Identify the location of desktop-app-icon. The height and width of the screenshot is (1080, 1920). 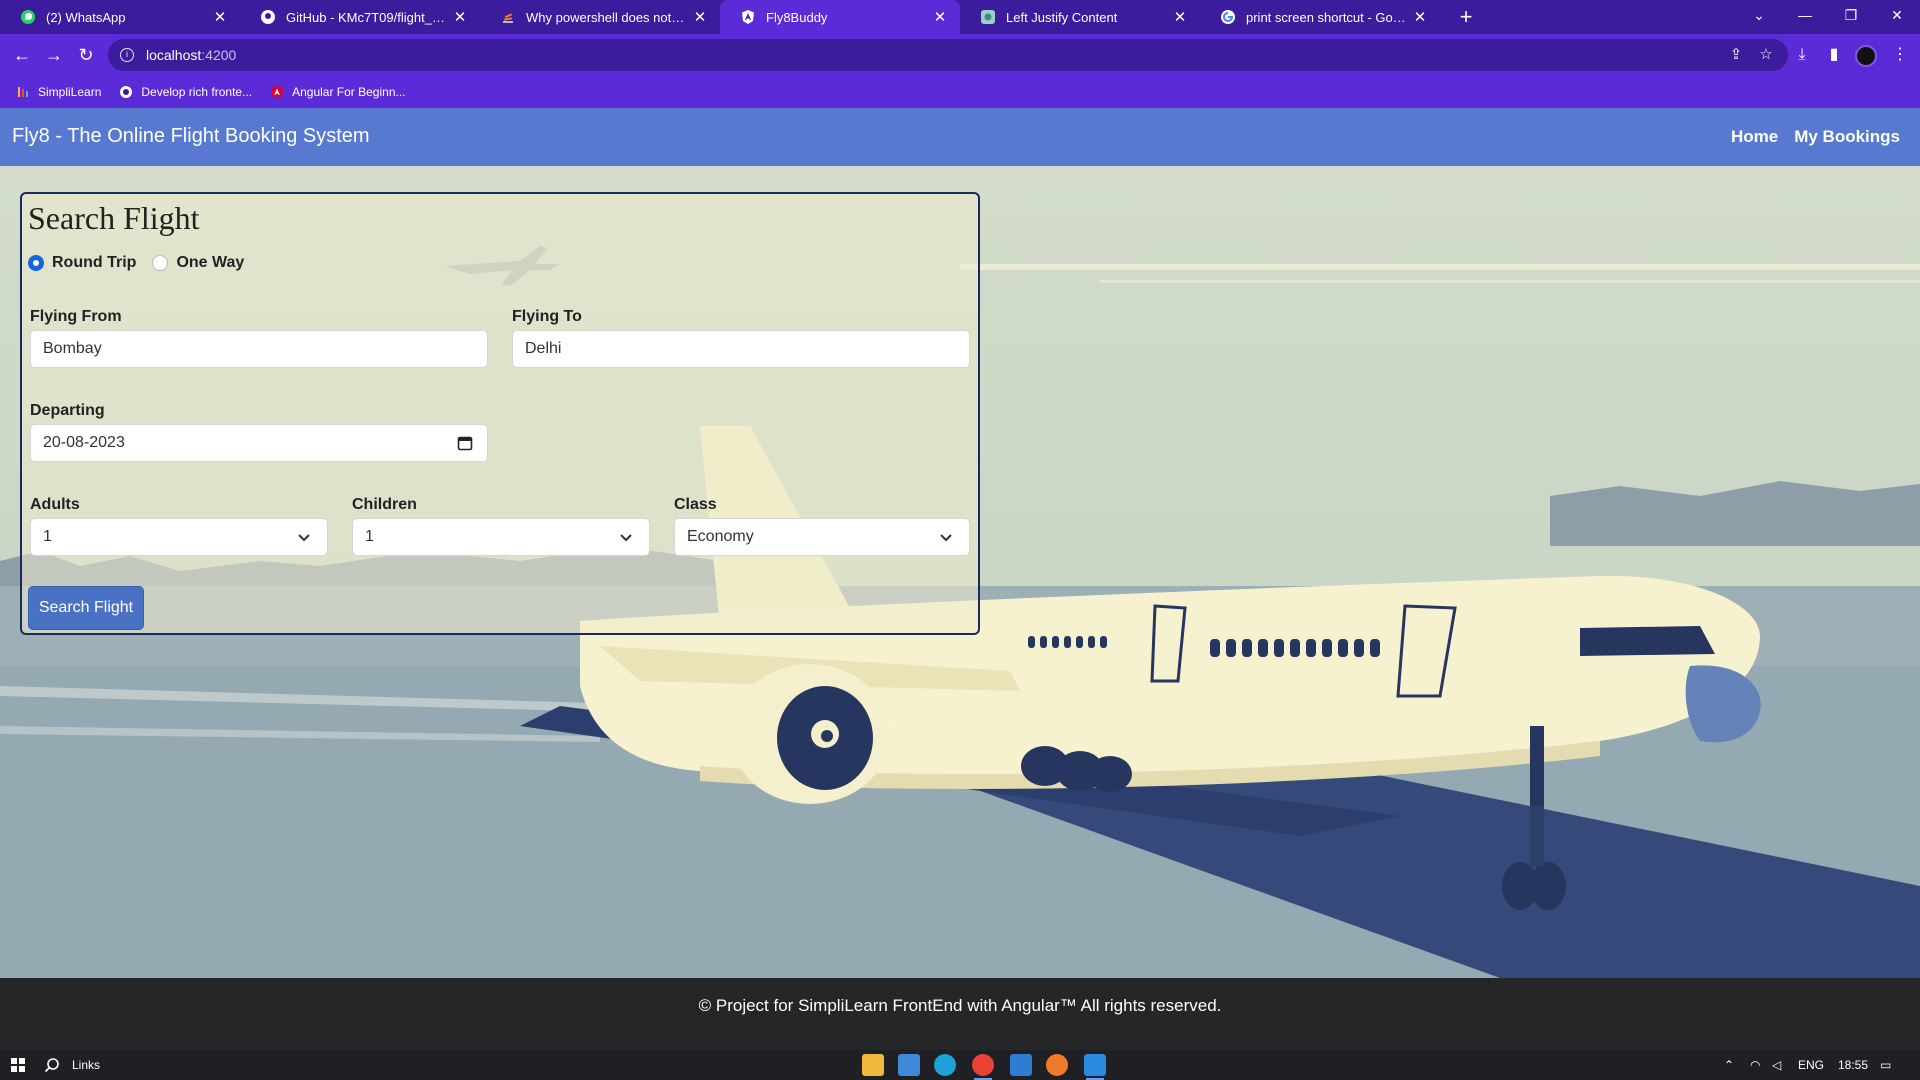
(909, 1065).